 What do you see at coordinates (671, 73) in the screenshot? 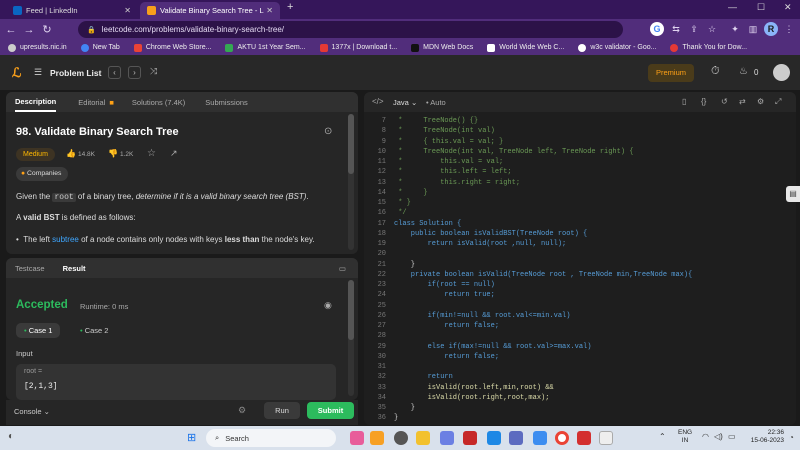
I see `premium-button: Premium` at bounding box center [671, 73].